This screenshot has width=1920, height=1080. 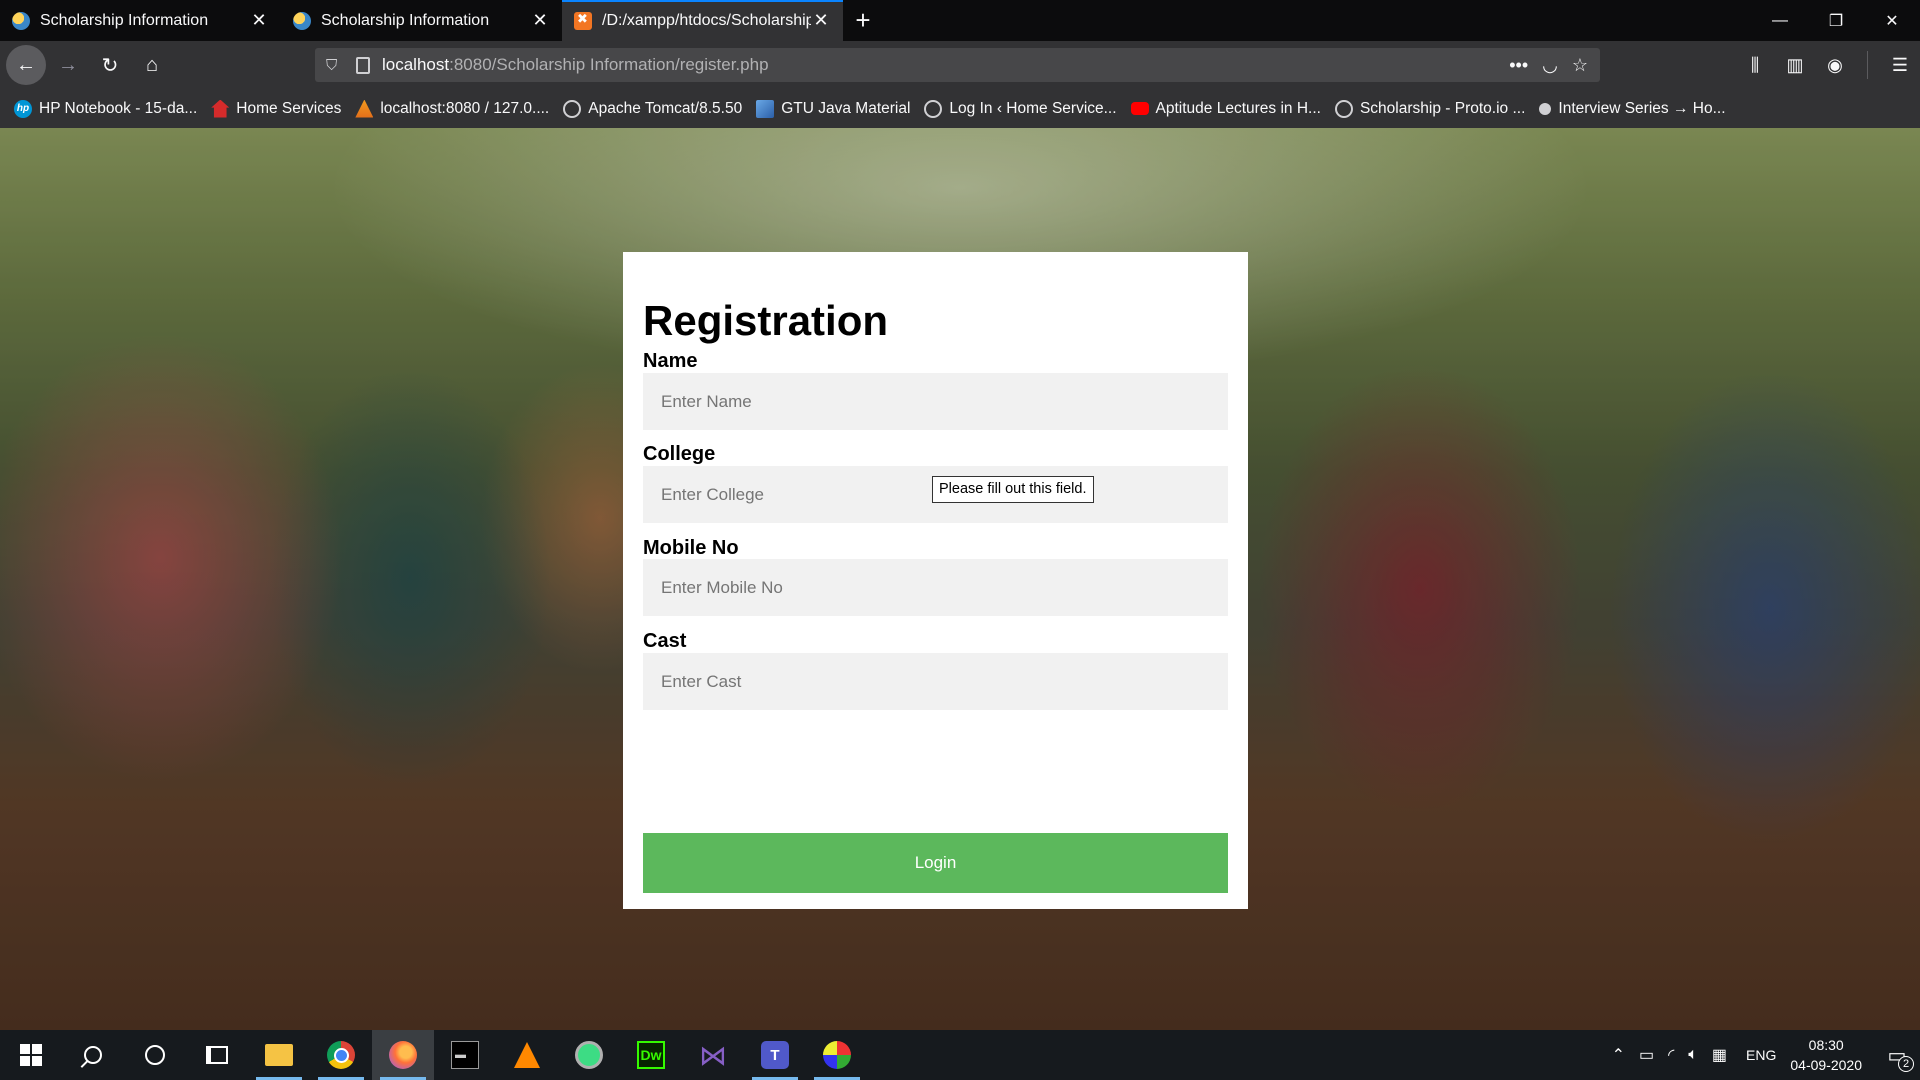 What do you see at coordinates (1618, 1055) in the screenshot?
I see `chevron-up-icon: ⌃` at bounding box center [1618, 1055].